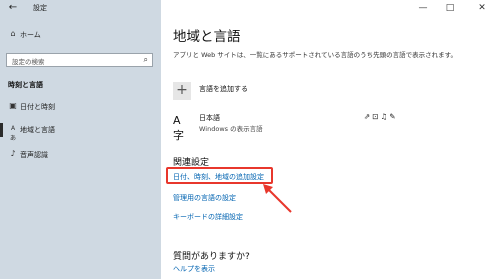  What do you see at coordinates (30, 35) in the screenshot?
I see `sidebar-item-label: ホーム` at bounding box center [30, 35].